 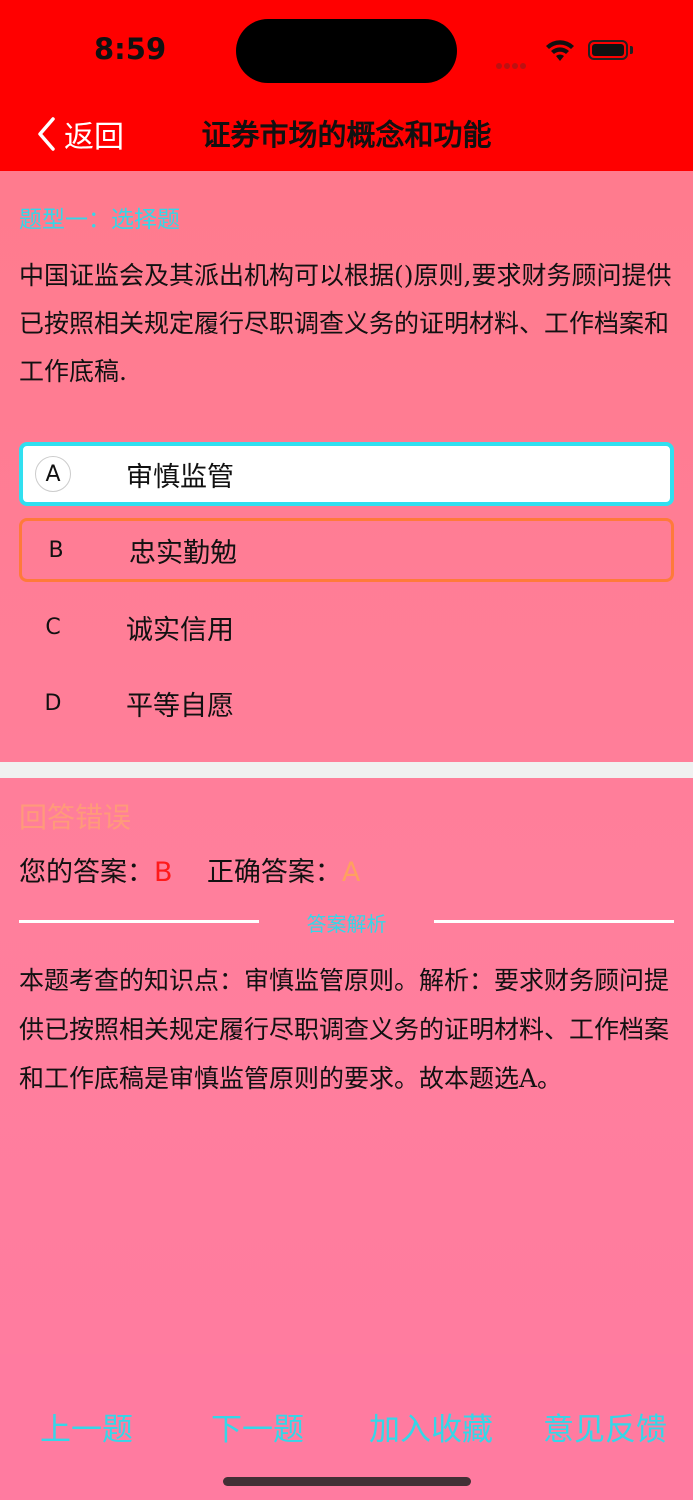 What do you see at coordinates (346, 703) in the screenshot?
I see `option-d: D 平等自愿` at bounding box center [346, 703].